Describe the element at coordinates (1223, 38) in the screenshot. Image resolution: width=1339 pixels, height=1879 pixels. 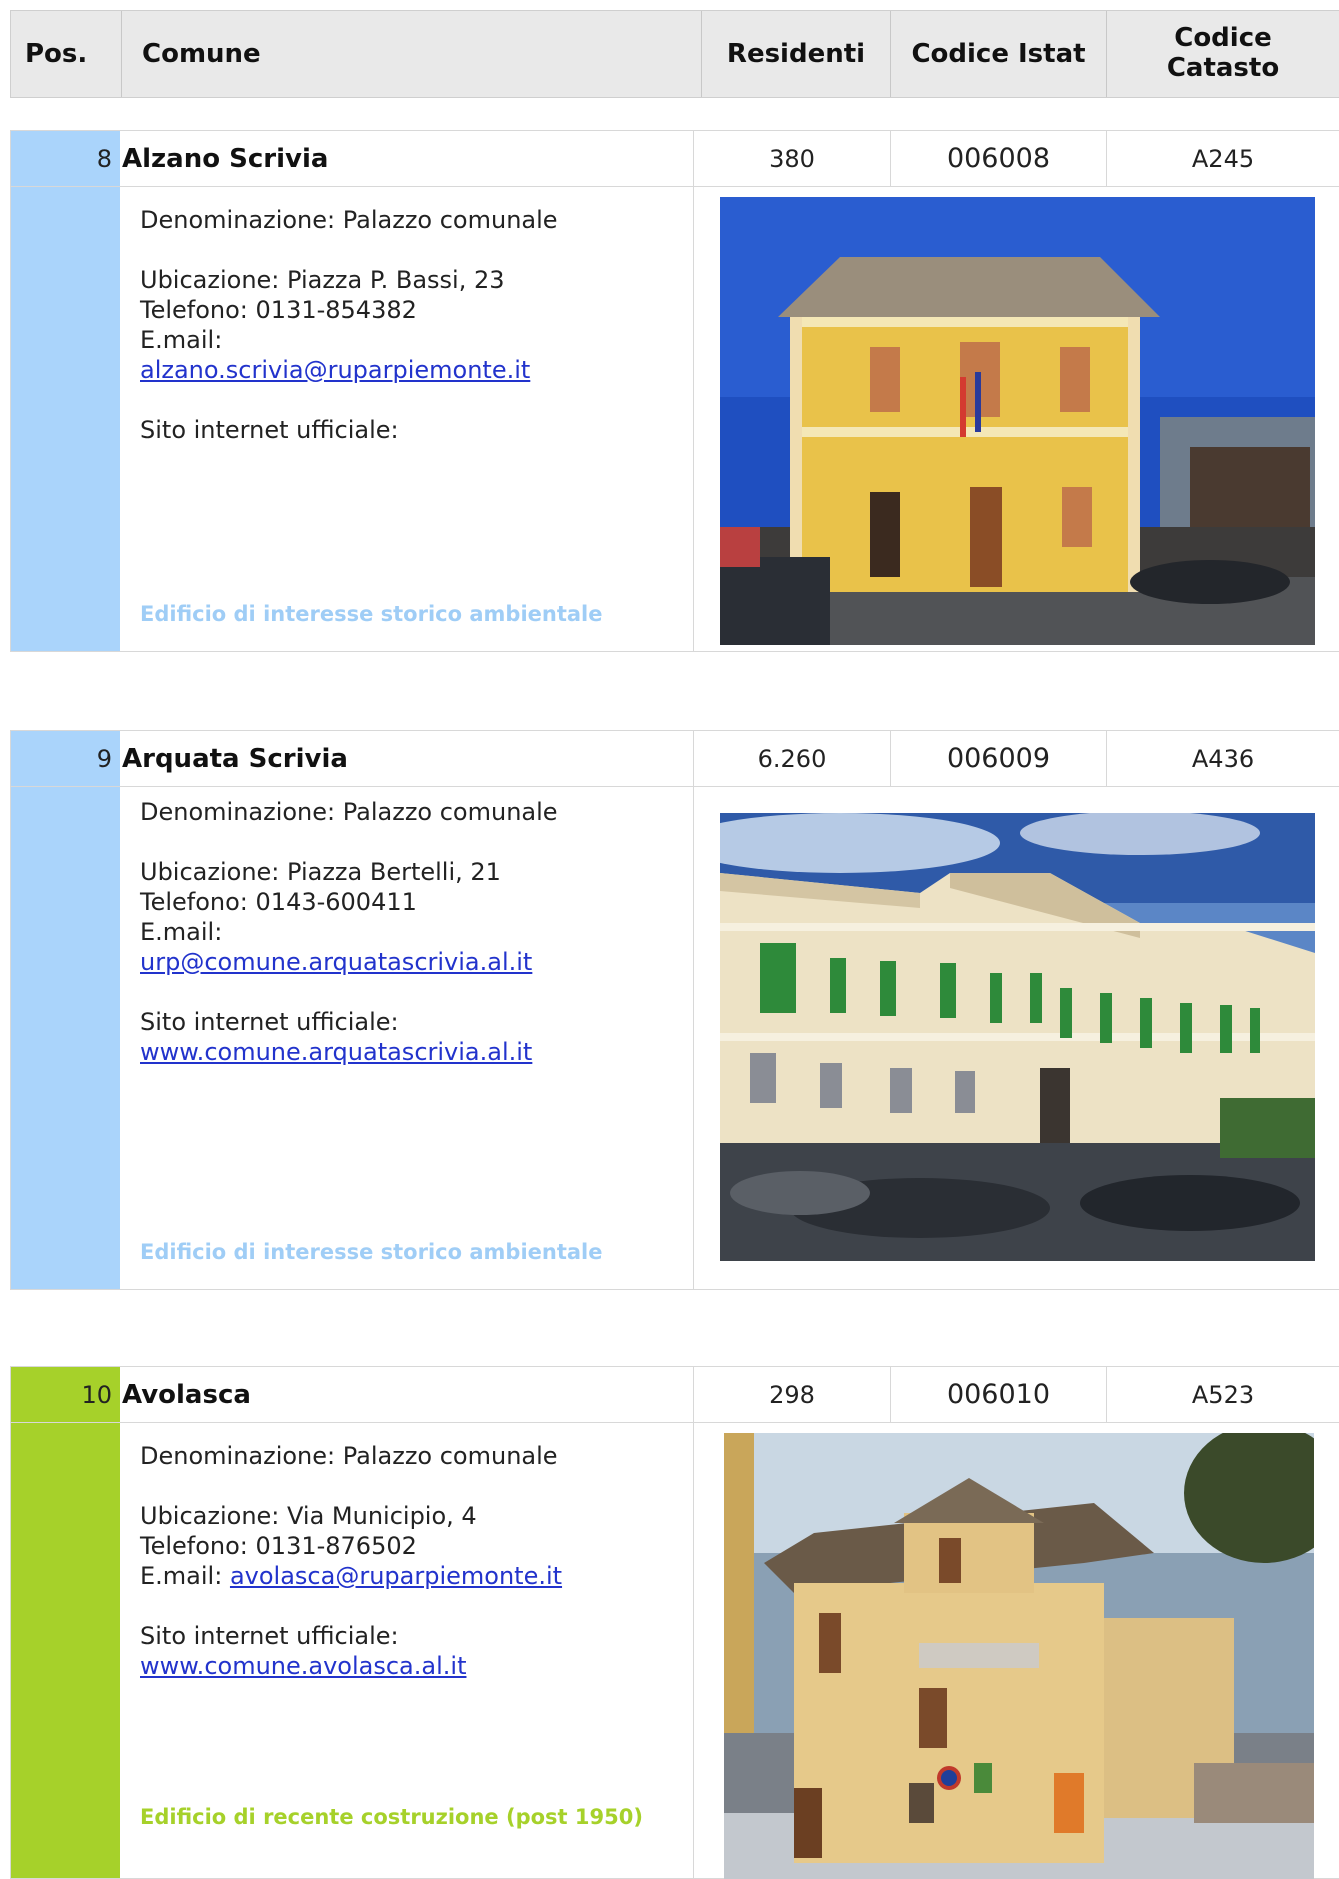
I see `column-header-catasto-line1: Codice` at that location.